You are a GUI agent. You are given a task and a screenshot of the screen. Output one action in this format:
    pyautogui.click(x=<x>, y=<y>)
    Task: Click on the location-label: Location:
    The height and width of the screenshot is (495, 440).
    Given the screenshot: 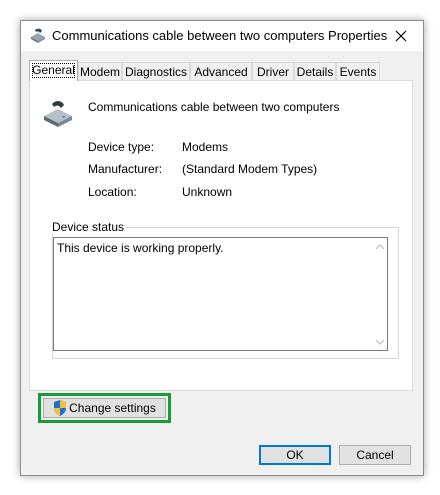 What is the action you would take?
    pyautogui.click(x=112, y=192)
    